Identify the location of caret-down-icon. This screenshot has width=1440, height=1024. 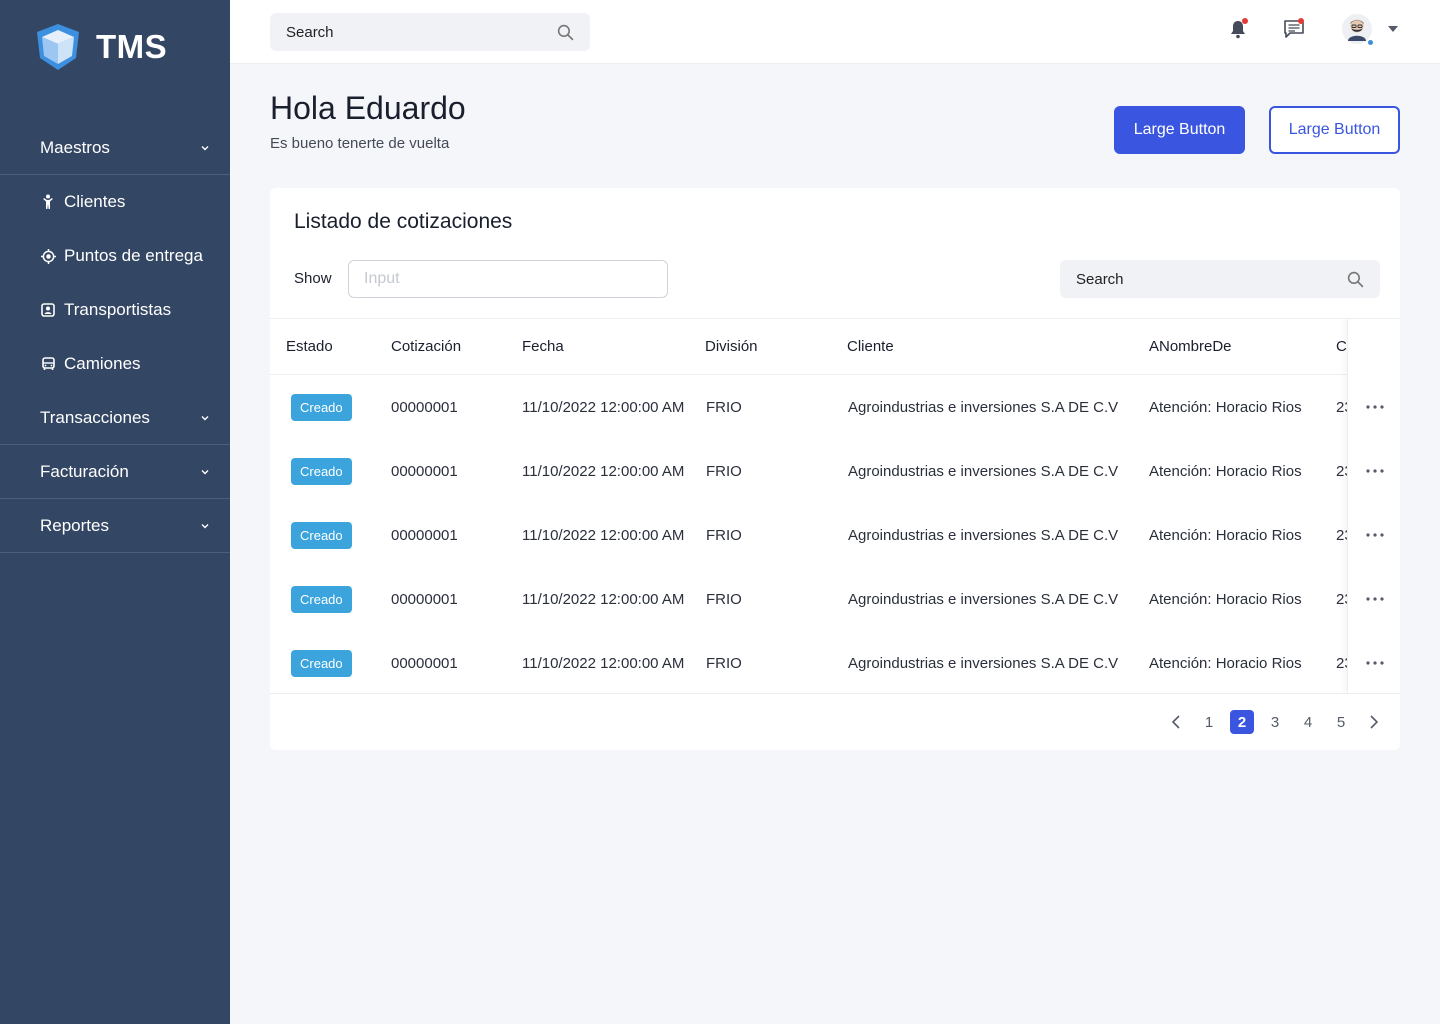
(1393, 29).